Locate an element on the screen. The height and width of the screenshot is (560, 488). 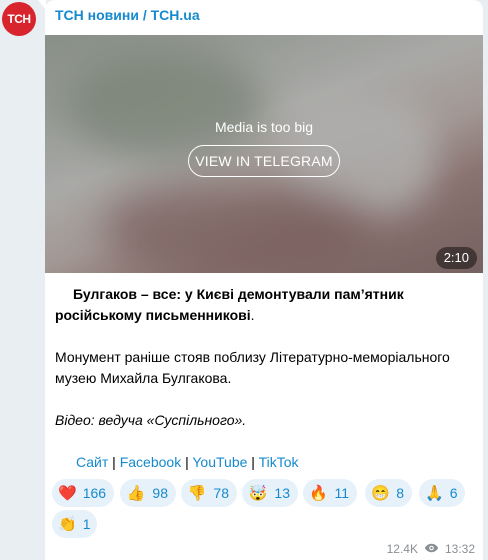
thumbs-up-icon: 👍 is located at coordinates (136, 493).